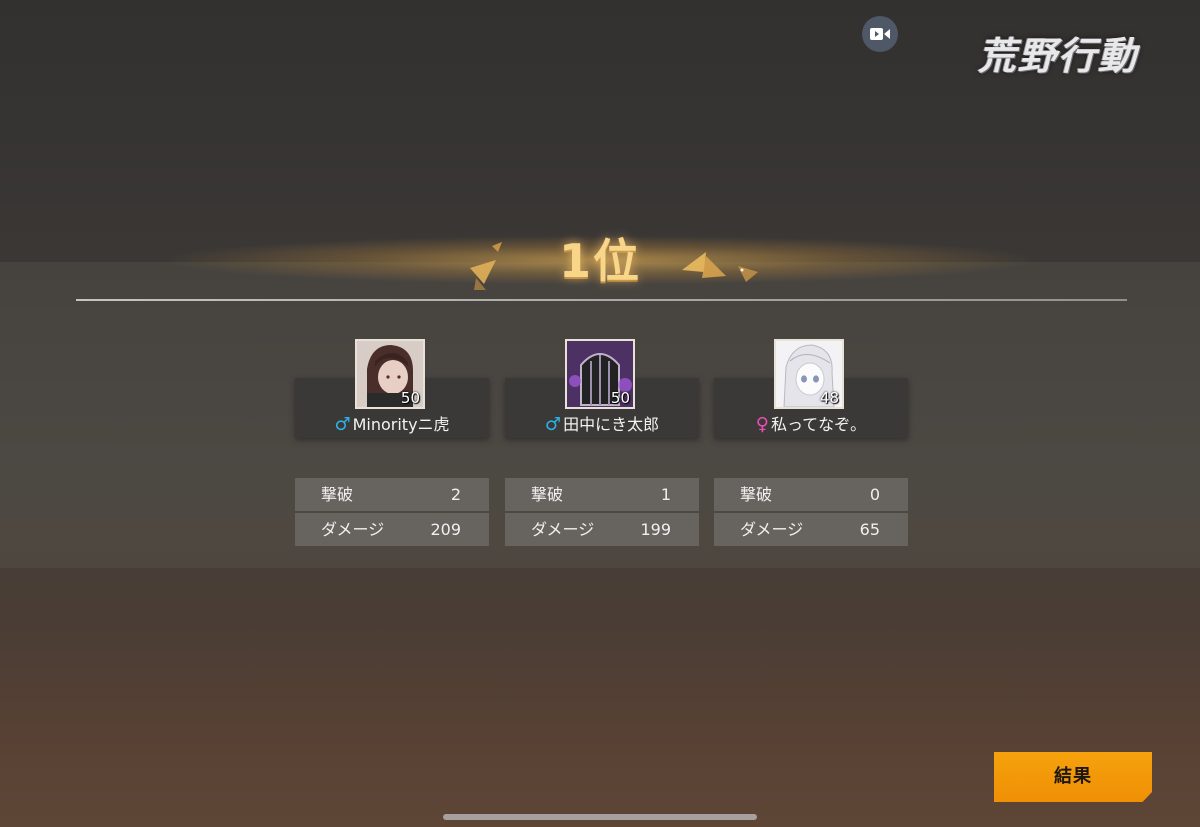 Image resolution: width=1200 pixels, height=827 pixels. I want to click on female-icon: ♀, so click(762, 424).